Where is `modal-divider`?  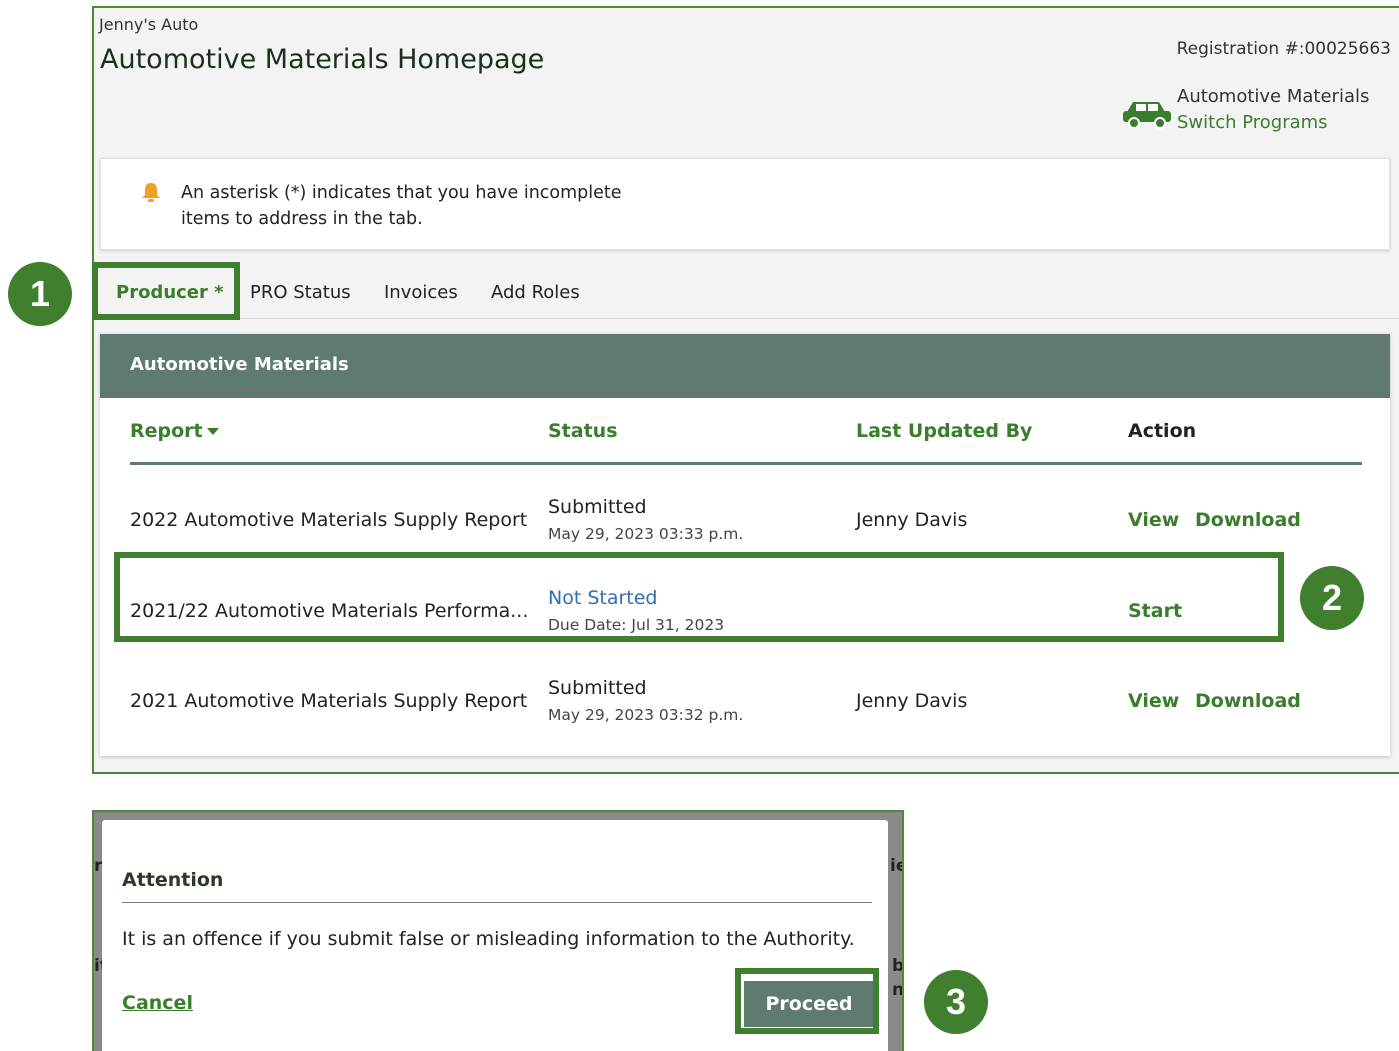
modal-divider is located at coordinates (497, 902).